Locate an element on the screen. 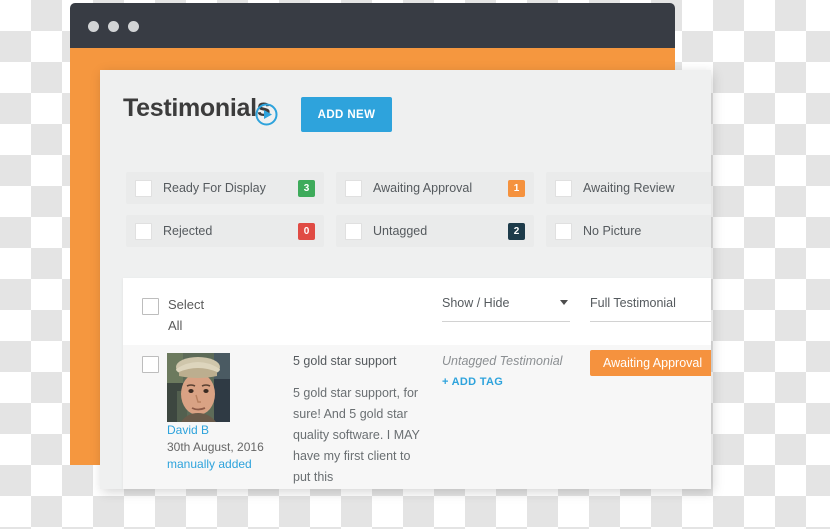  filter-row-2: Rejected 0 Untagged 2 No Picture is located at coordinates (418, 231).